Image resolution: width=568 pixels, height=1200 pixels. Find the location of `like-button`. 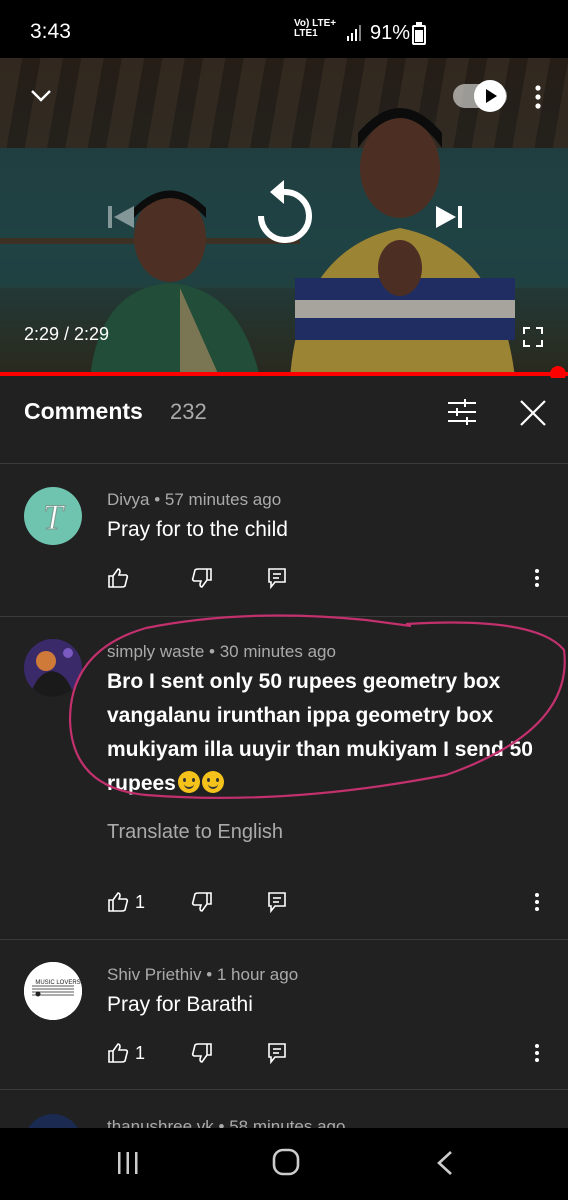

like-button is located at coordinates (121, 578).